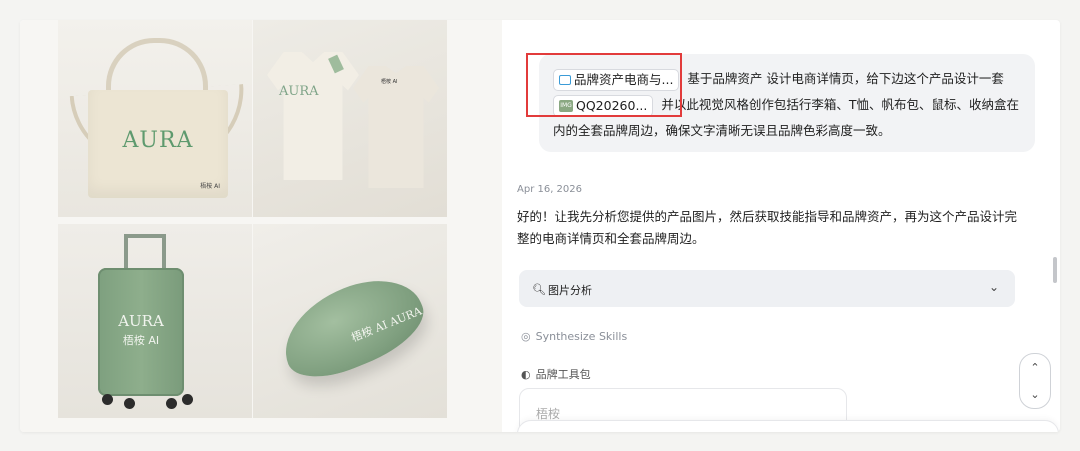 The image size is (1080, 451). Describe the element at coordinates (539, 289) in the screenshot. I see `search-icon: 🔍︎` at that location.